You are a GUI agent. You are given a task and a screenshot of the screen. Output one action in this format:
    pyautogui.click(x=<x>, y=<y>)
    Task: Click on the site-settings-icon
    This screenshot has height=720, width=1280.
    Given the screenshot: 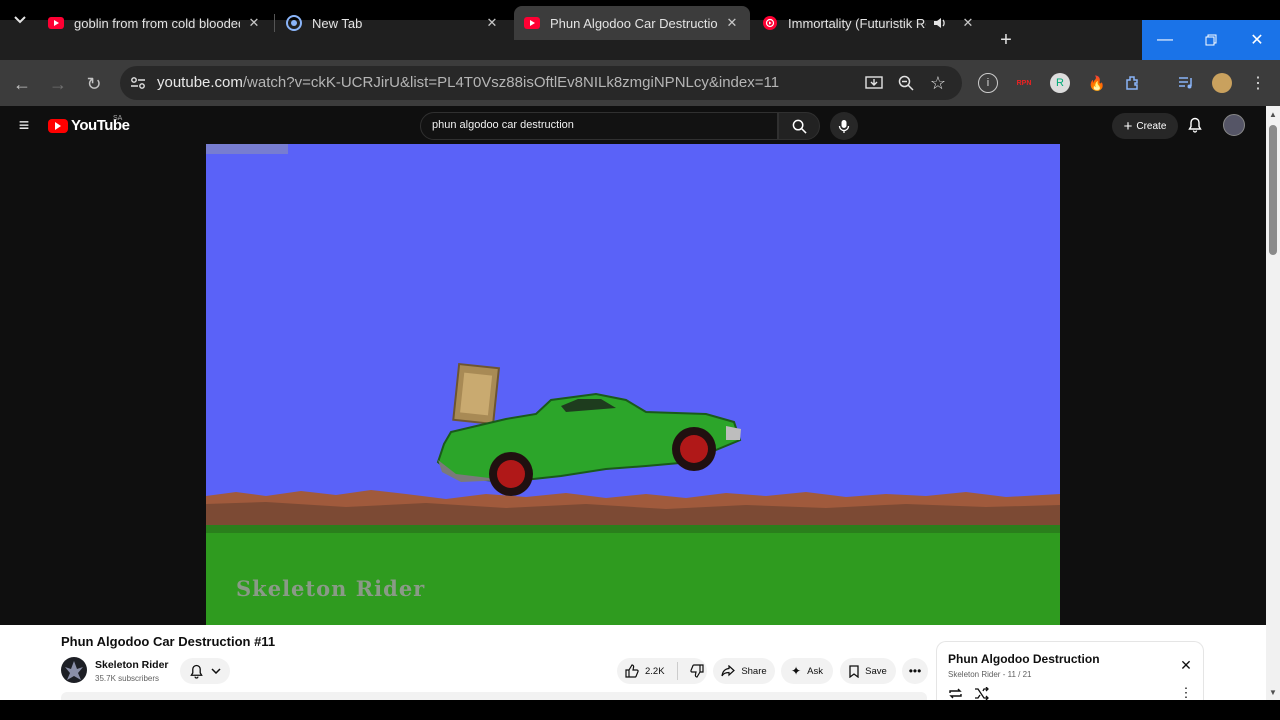 What is the action you would take?
    pyautogui.click(x=138, y=83)
    